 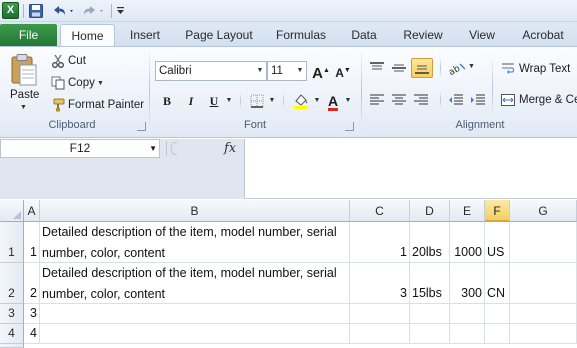 What do you see at coordinates (497, 283) in the screenshot?
I see `cell-f2: CN` at bounding box center [497, 283].